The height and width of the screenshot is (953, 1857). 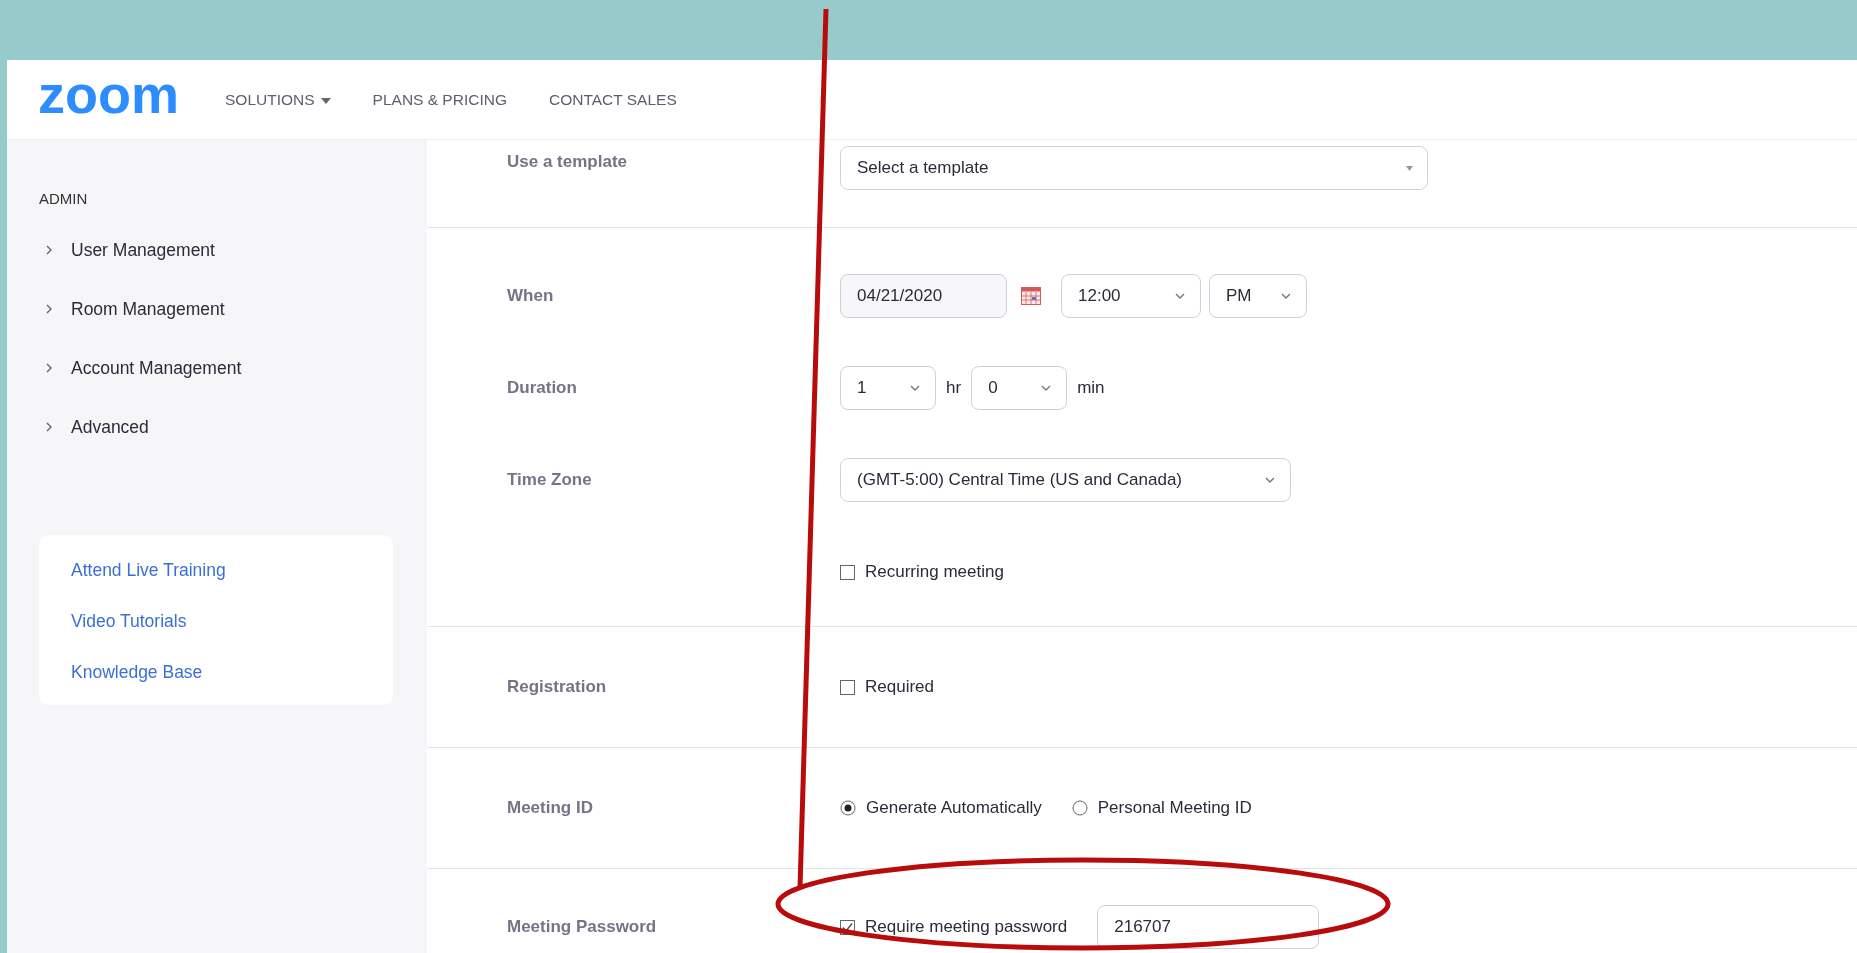 What do you see at coordinates (923, 296) in the screenshot?
I see `date-field: 04/21/2020` at bounding box center [923, 296].